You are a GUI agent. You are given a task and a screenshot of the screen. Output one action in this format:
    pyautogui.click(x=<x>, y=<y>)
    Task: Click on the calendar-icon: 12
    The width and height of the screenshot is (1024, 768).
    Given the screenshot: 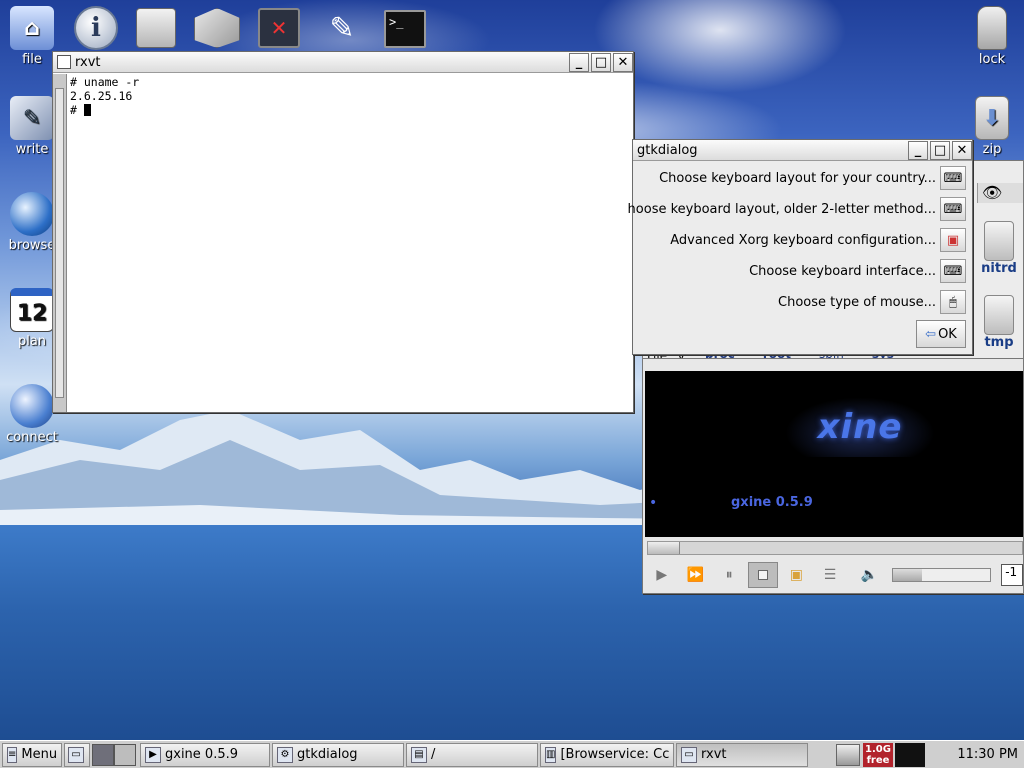 What is the action you would take?
    pyautogui.click(x=32, y=310)
    